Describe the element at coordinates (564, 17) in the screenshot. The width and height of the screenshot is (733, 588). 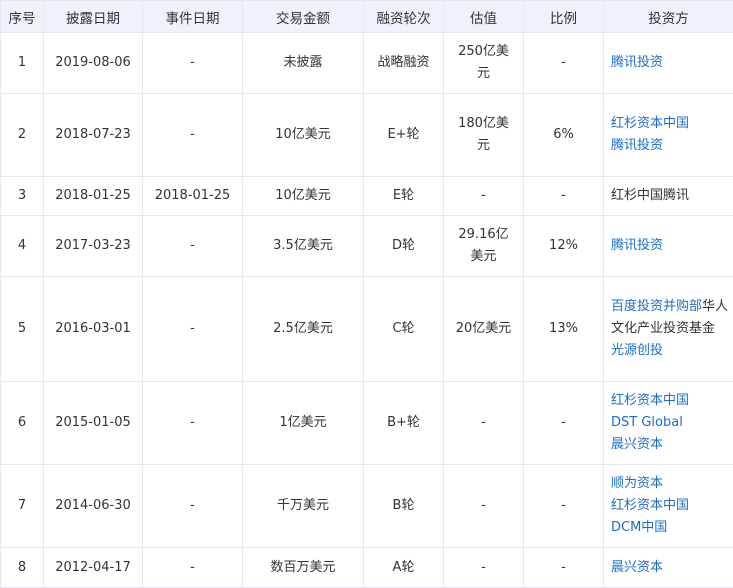
I see `header-ratio: 比例` at that location.